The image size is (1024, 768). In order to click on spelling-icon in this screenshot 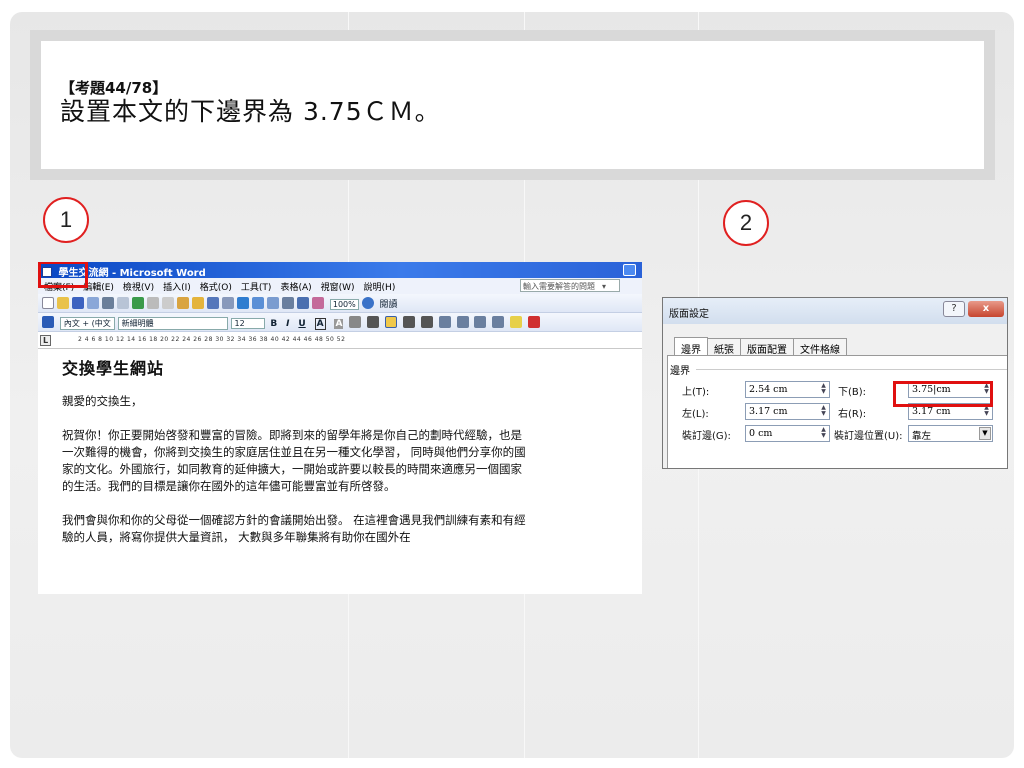, I will do `click(138, 303)`.